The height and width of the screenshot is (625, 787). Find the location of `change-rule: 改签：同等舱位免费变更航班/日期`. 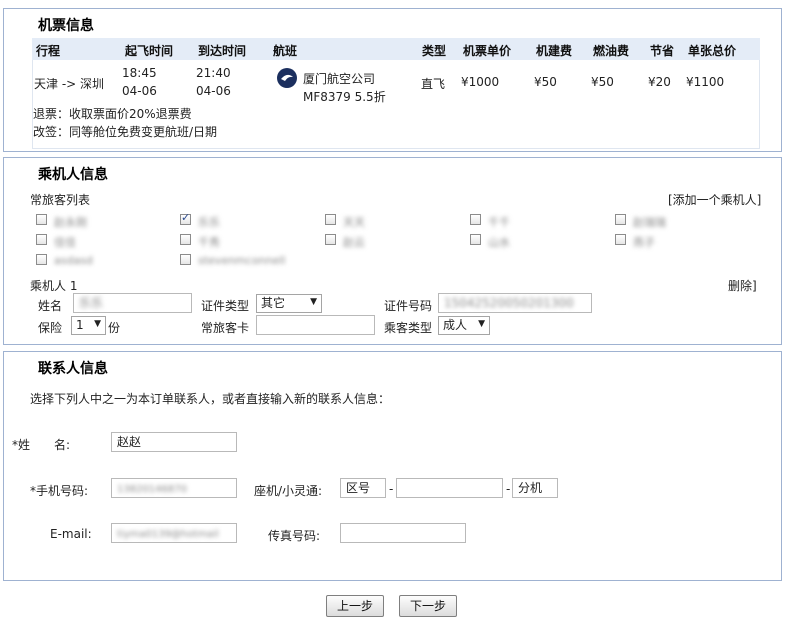

change-rule: 改签：同等舱位免费变更航班/日期 is located at coordinates (125, 132).